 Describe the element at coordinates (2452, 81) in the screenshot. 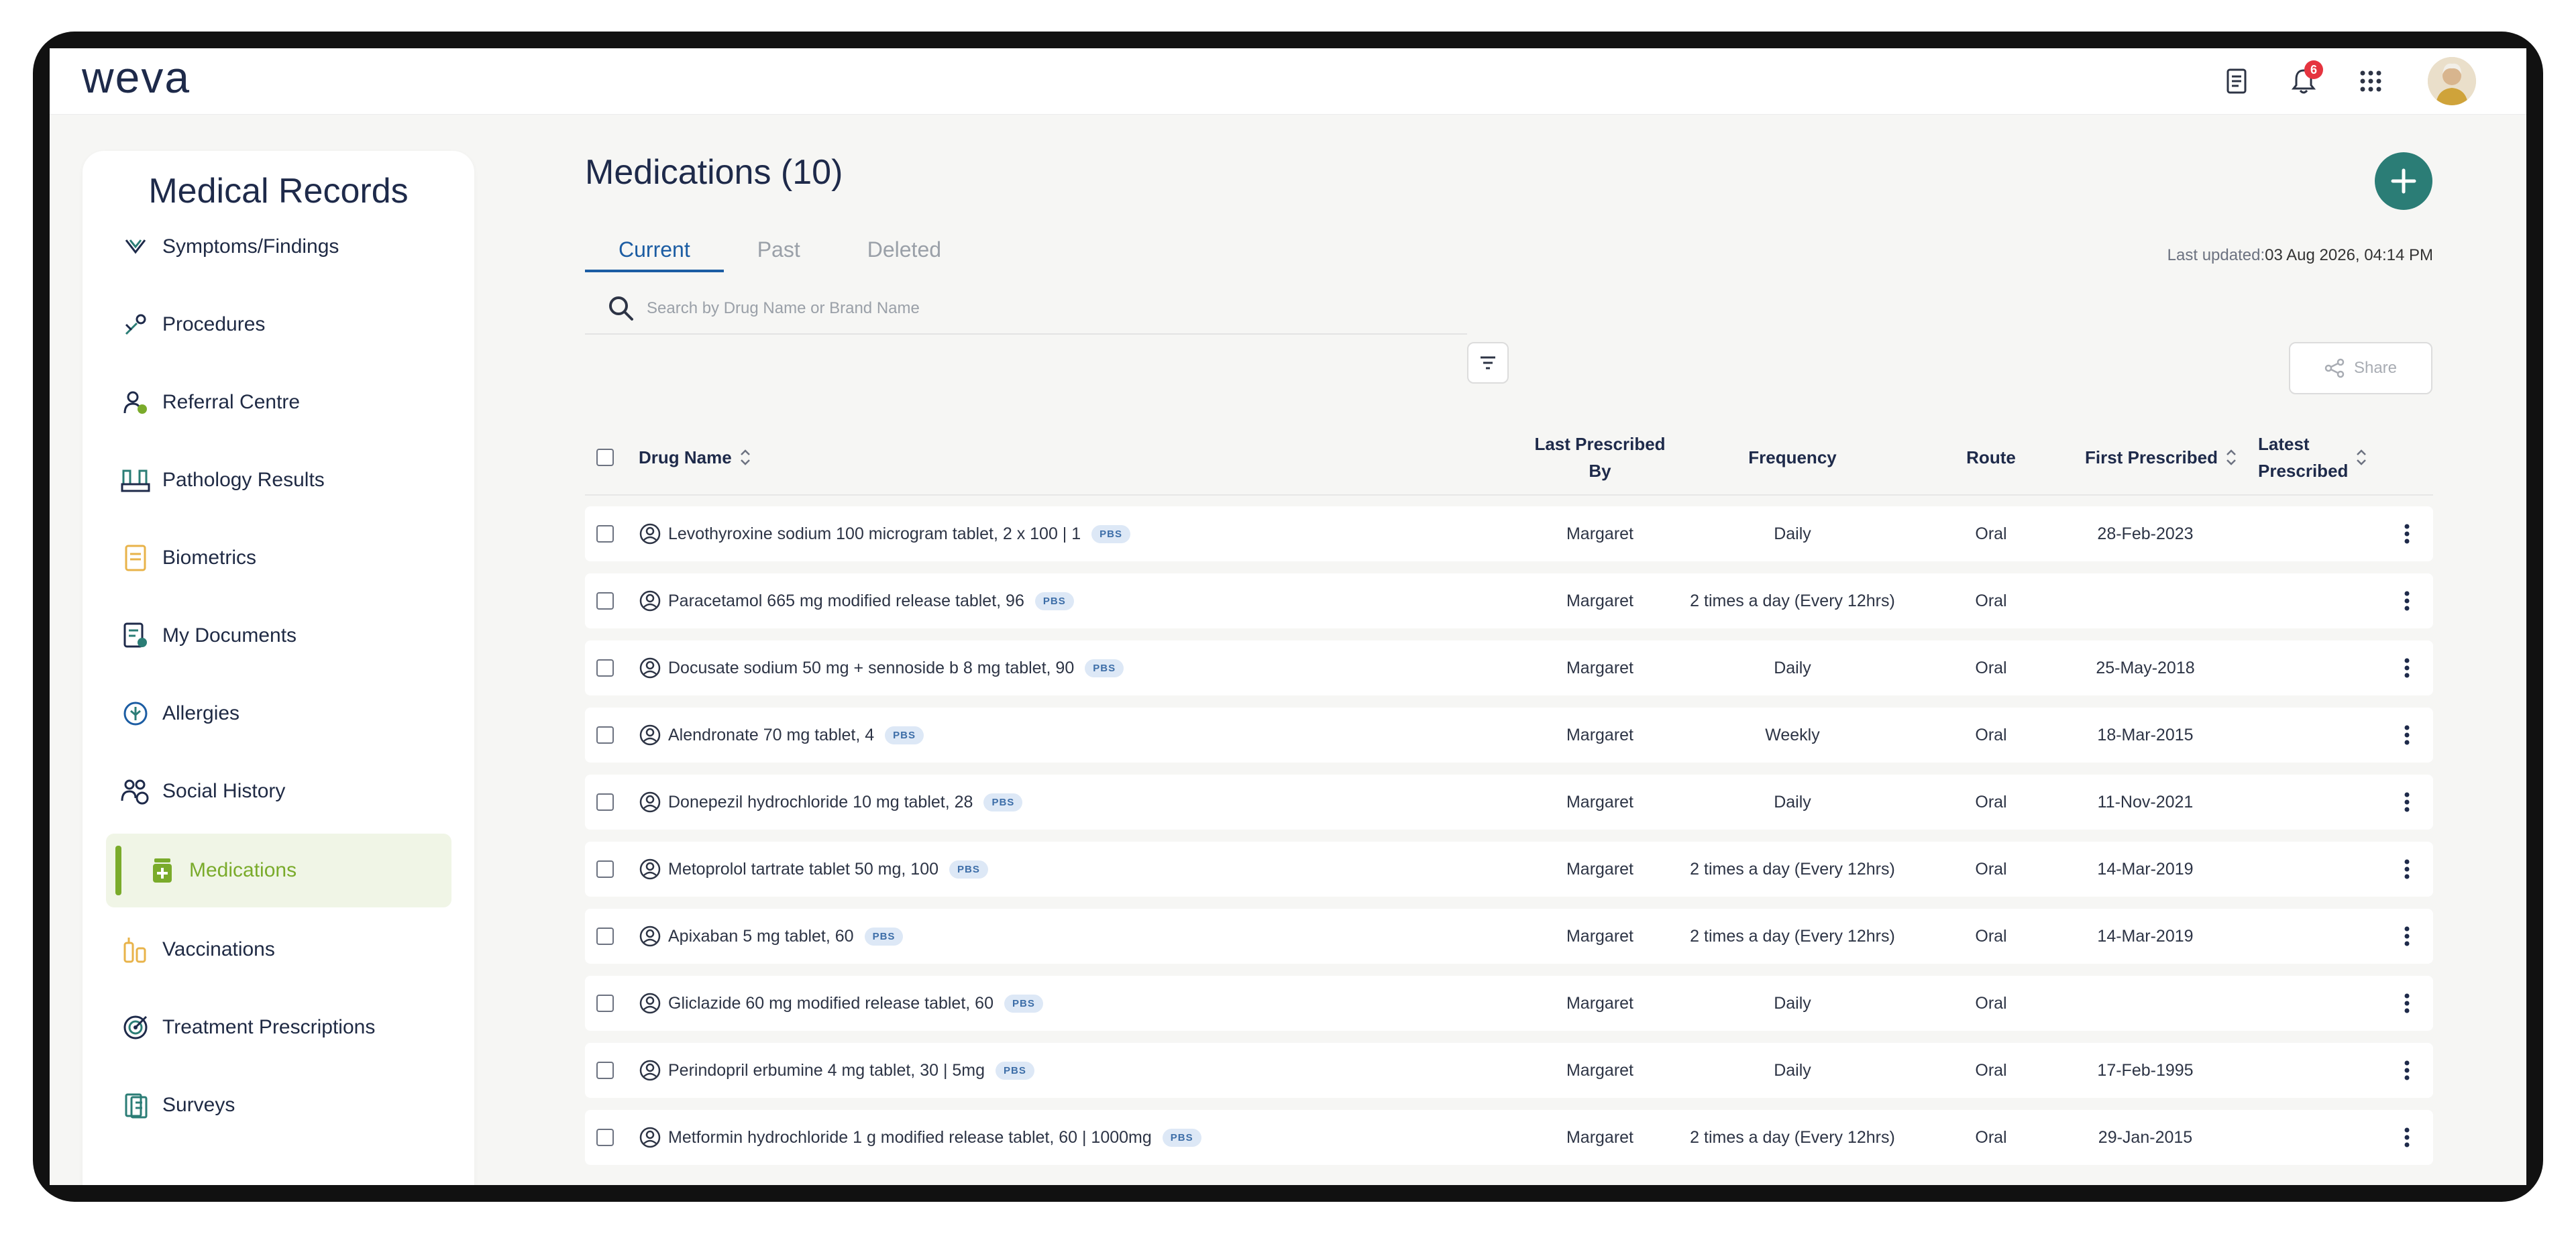

I see `avatar` at that location.